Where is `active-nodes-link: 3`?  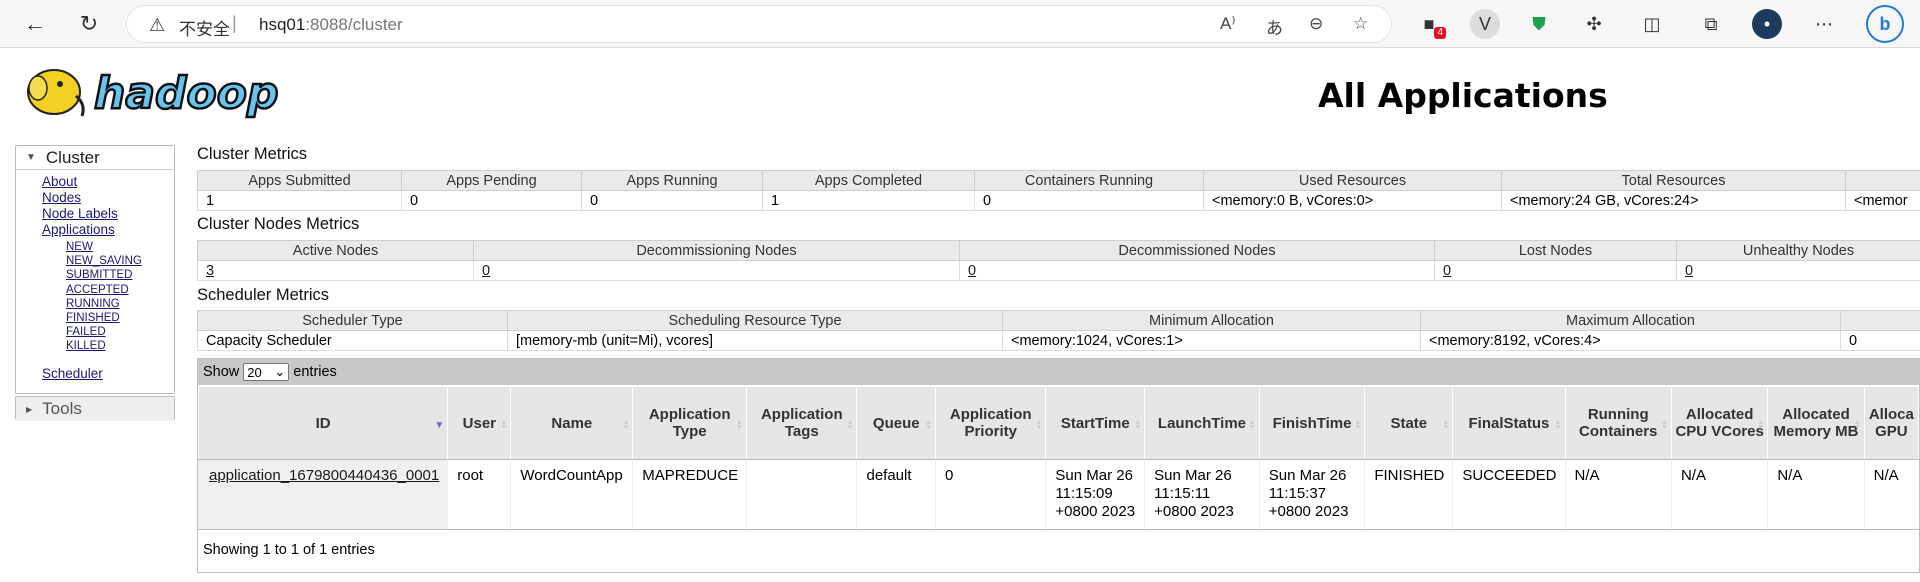
active-nodes-link: 3 is located at coordinates (210, 271).